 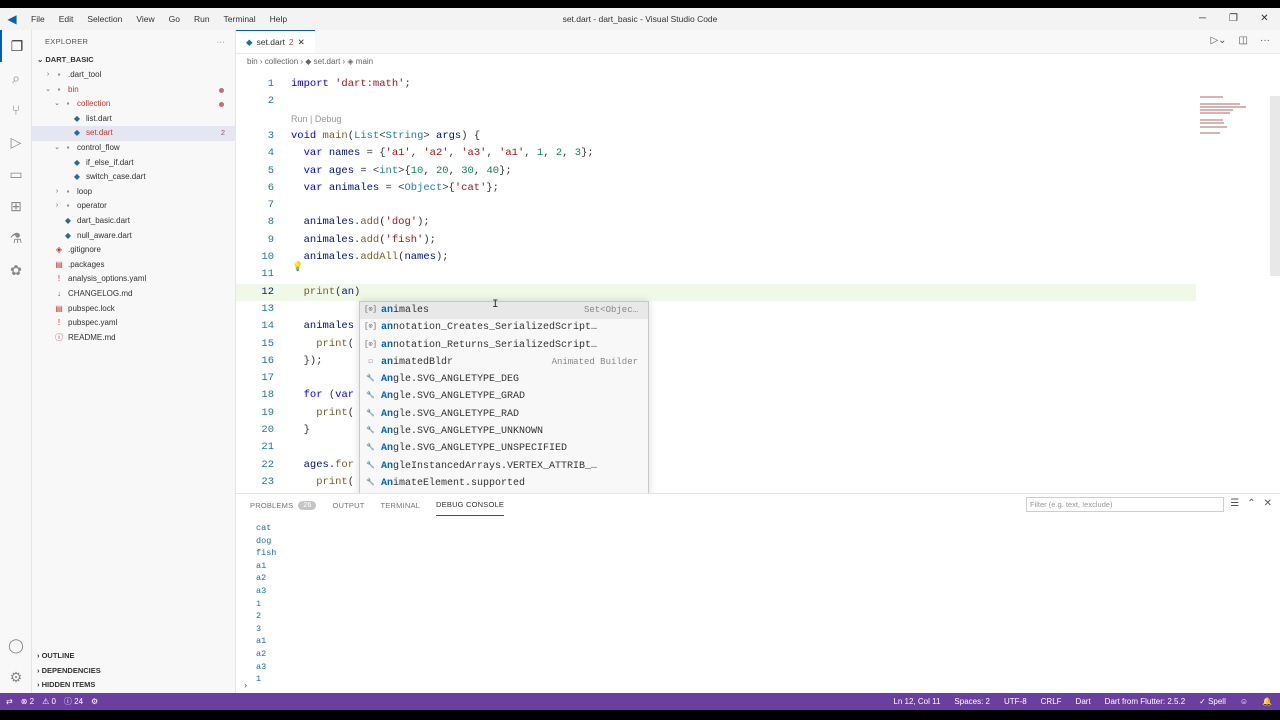 I want to click on menu-view: View, so click(x=145, y=19).